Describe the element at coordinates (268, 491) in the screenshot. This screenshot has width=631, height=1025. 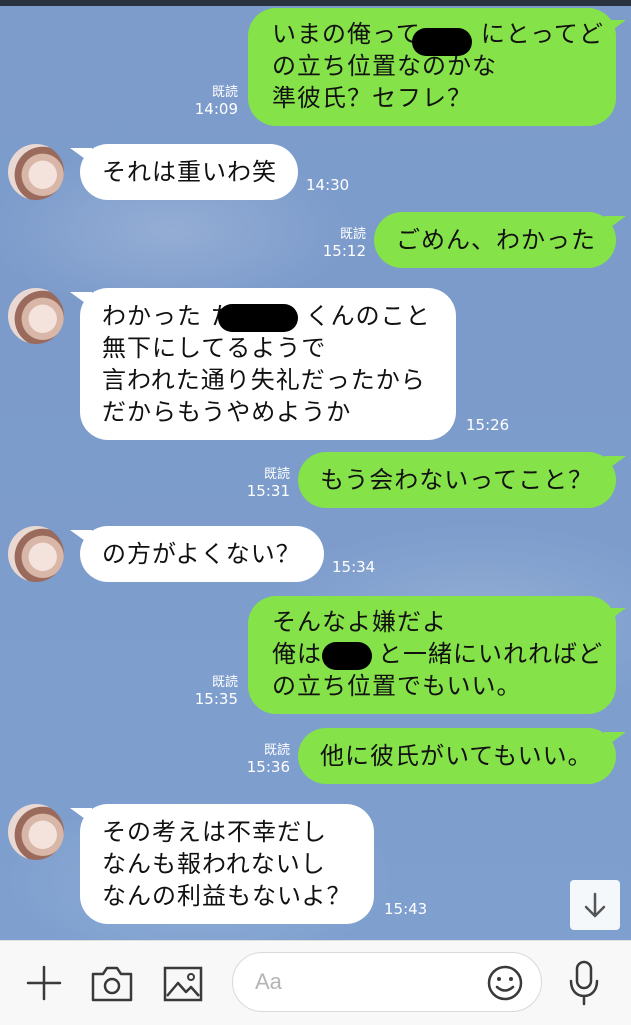
I see `timestamp: 15:31` at that location.